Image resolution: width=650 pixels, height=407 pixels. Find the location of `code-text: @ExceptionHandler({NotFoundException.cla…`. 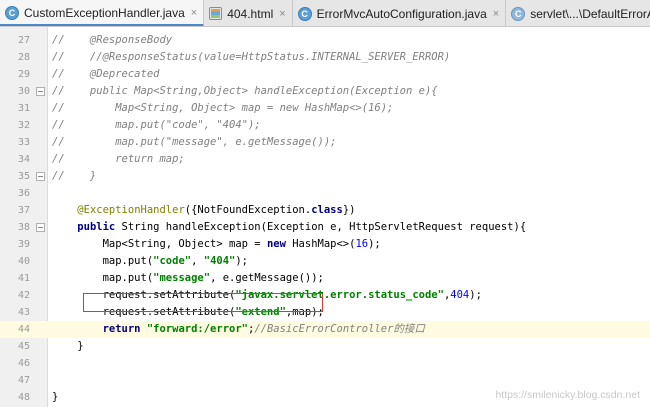

code-text: @ExceptionHandler({NotFoundException.cla… is located at coordinates (216, 210).